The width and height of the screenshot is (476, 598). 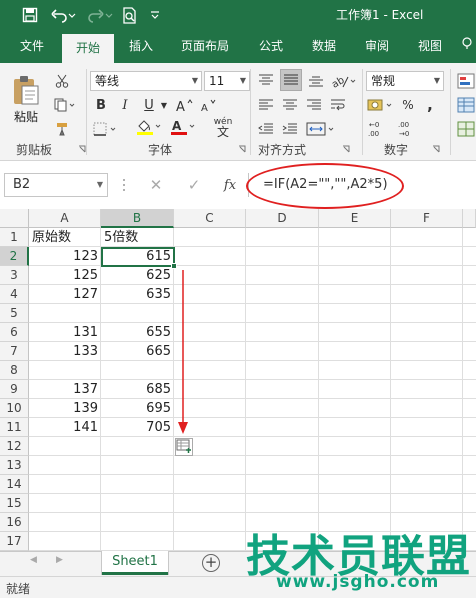 I want to click on sheet-nav-next-icon: ▶, so click(x=59, y=560).